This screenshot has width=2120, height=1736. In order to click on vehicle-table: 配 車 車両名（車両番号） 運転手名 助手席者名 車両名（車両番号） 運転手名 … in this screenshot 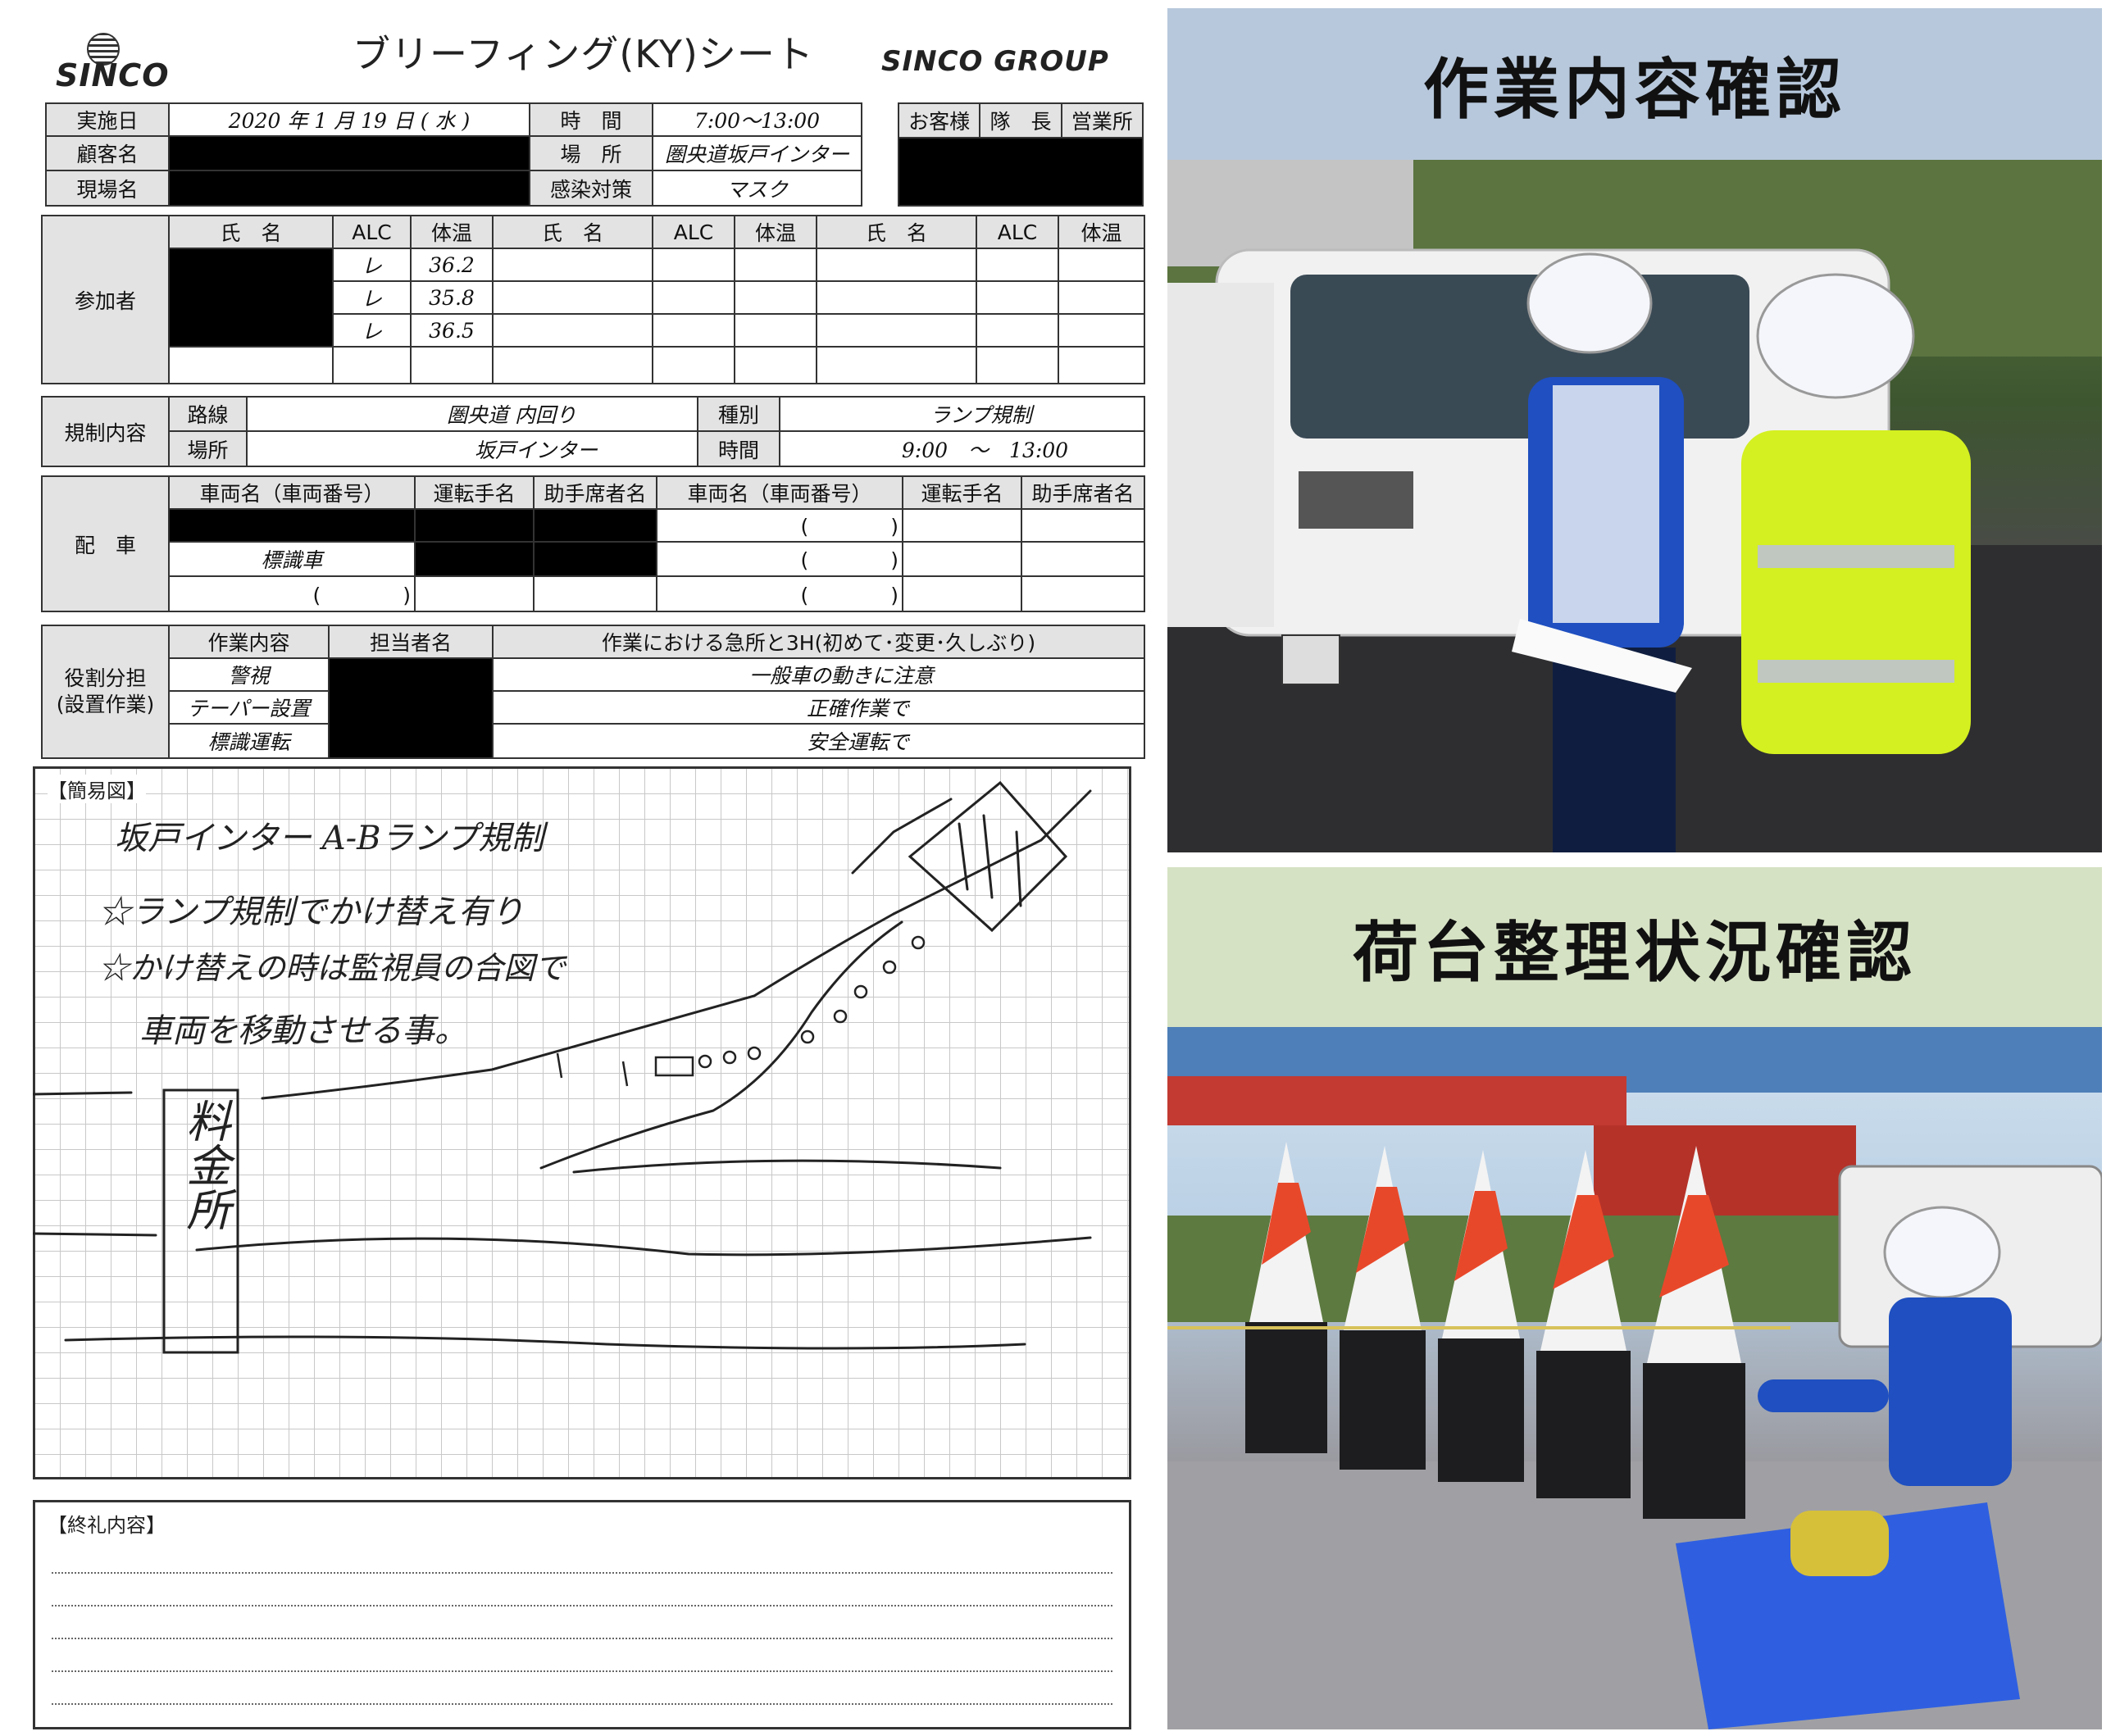, I will do `click(593, 543)`.